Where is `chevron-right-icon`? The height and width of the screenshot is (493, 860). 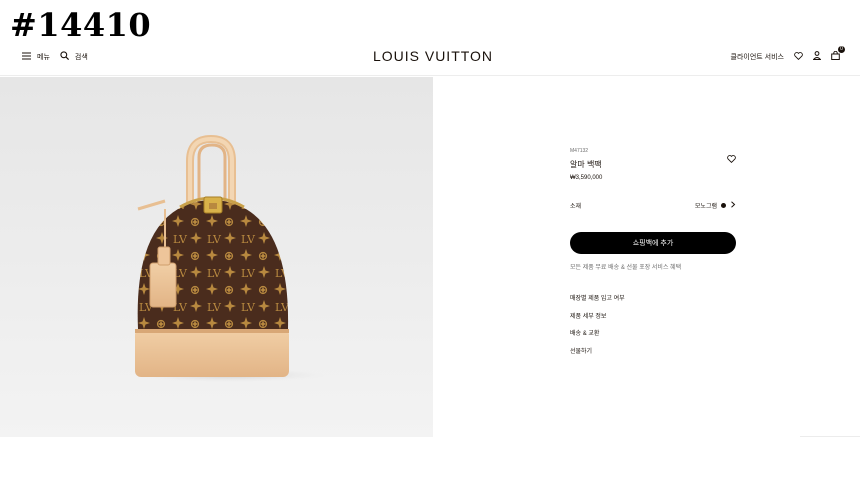 chevron-right-icon is located at coordinates (733, 205).